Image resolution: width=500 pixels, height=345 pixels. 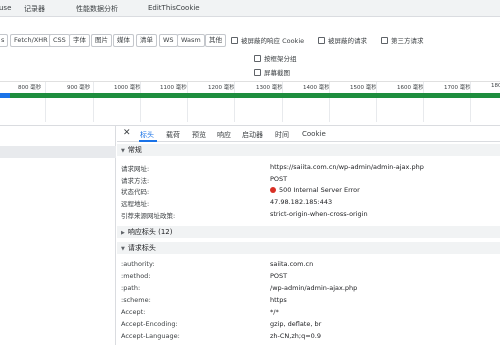 What do you see at coordinates (147, 135) in the screenshot?
I see `tab-headers: 标头` at bounding box center [147, 135].